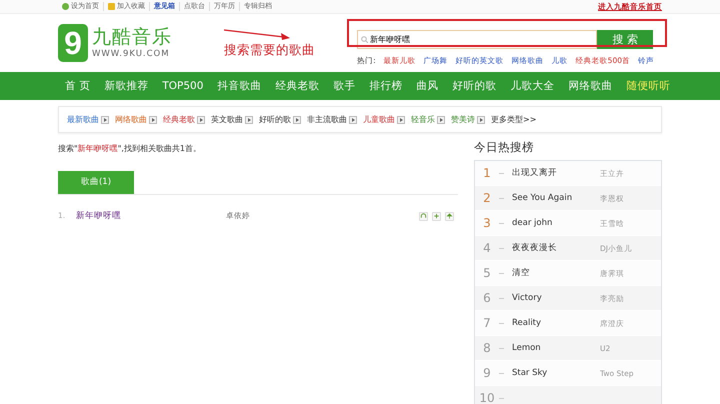  Describe the element at coordinates (527, 348) in the screenshot. I see `hot-song-title: Lemon` at that location.